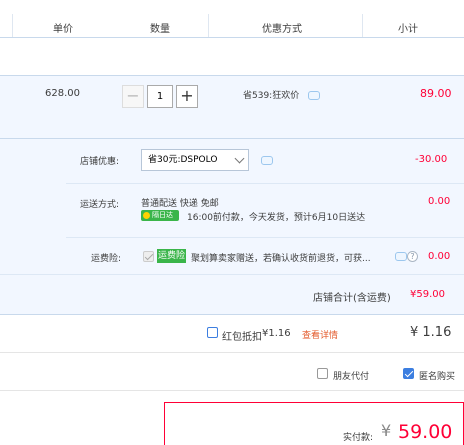 This screenshot has height=445, width=464. Describe the element at coordinates (322, 373) in the screenshot. I see `friend-pay-checkbox` at that location.